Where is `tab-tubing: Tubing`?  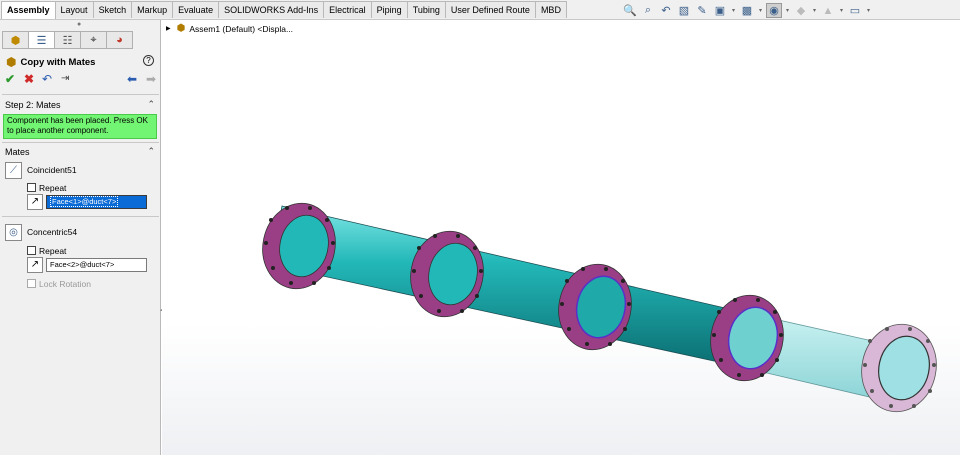 tab-tubing: Tubing is located at coordinates (426, 9).